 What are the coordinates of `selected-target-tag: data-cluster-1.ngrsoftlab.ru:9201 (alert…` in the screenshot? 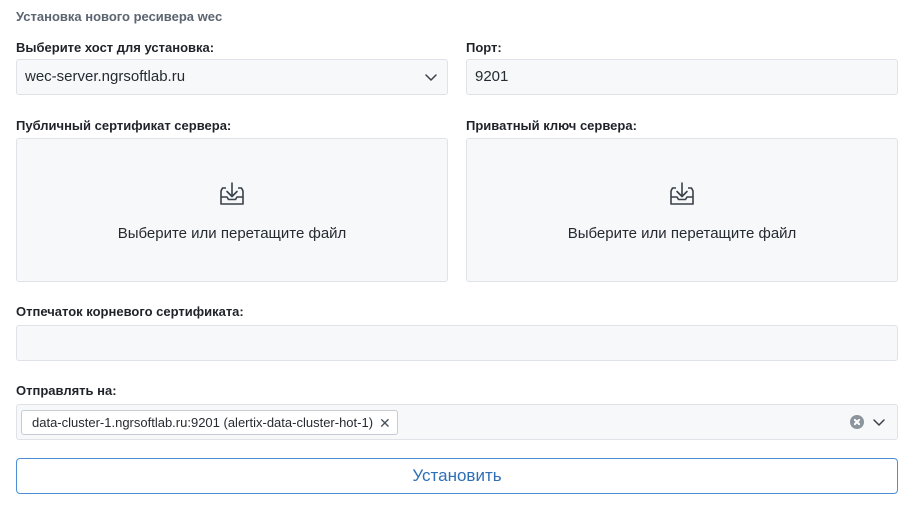 It's located at (209, 422).